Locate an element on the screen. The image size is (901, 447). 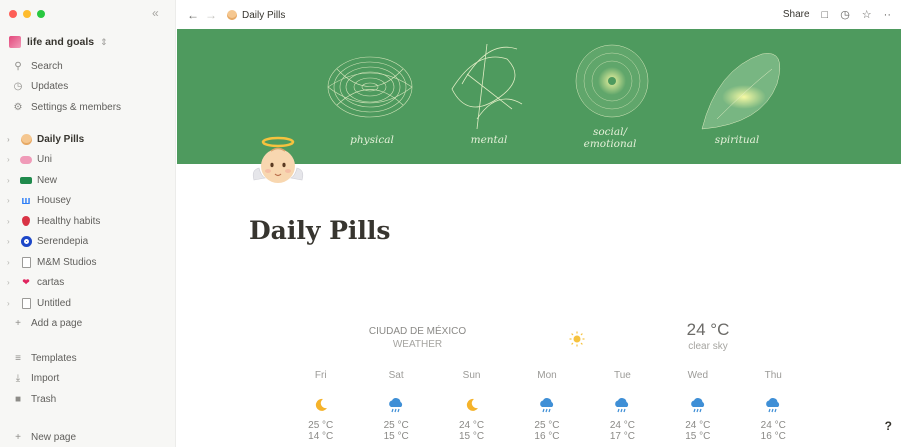
sidebar-item-label: Uni is located at coordinates (45, 160).